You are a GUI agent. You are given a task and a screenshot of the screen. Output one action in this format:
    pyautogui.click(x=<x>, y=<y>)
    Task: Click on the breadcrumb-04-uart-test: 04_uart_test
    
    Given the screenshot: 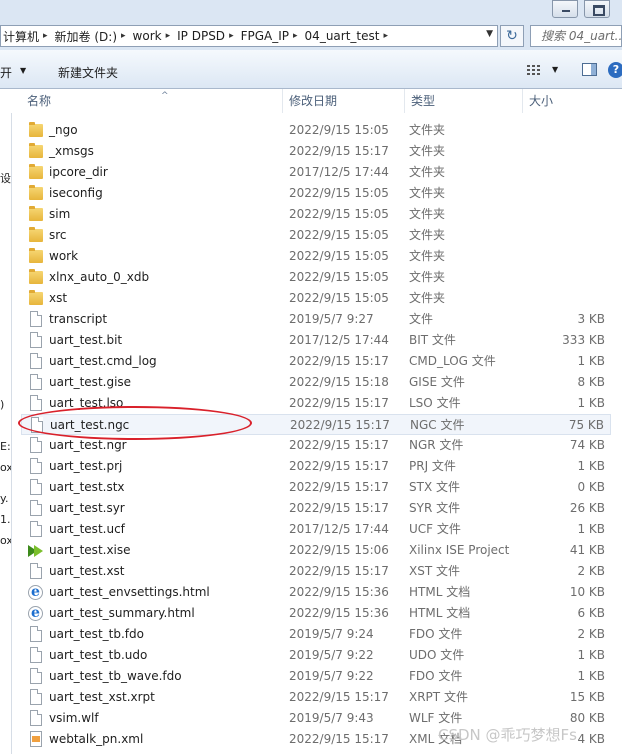 What is the action you would take?
    pyautogui.click(x=343, y=36)
    